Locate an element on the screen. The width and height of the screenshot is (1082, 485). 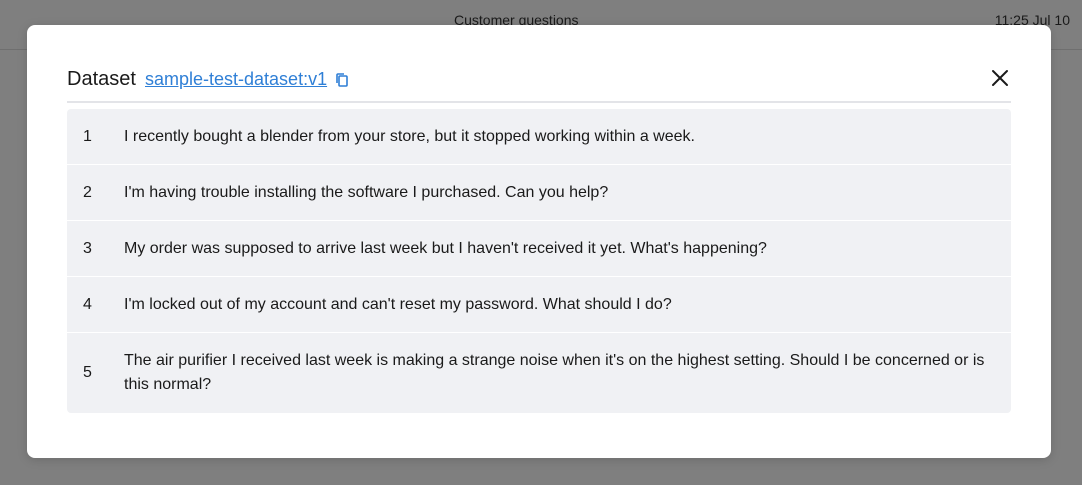
row-index: 1 is located at coordinates (87, 136).